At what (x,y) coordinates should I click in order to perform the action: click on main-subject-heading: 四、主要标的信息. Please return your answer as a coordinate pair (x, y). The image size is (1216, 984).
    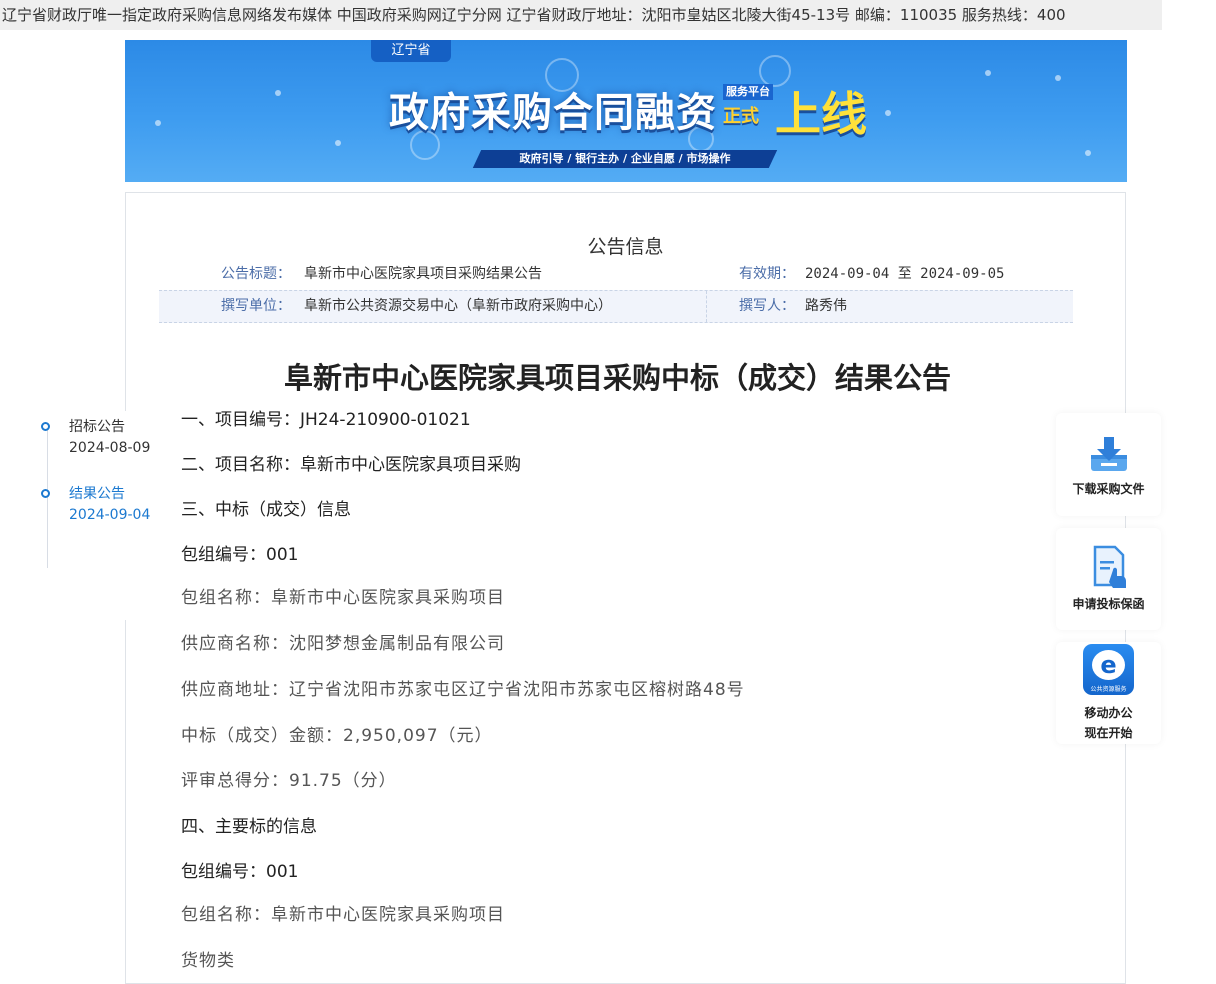
    Looking at the image, I should click on (249, 827).